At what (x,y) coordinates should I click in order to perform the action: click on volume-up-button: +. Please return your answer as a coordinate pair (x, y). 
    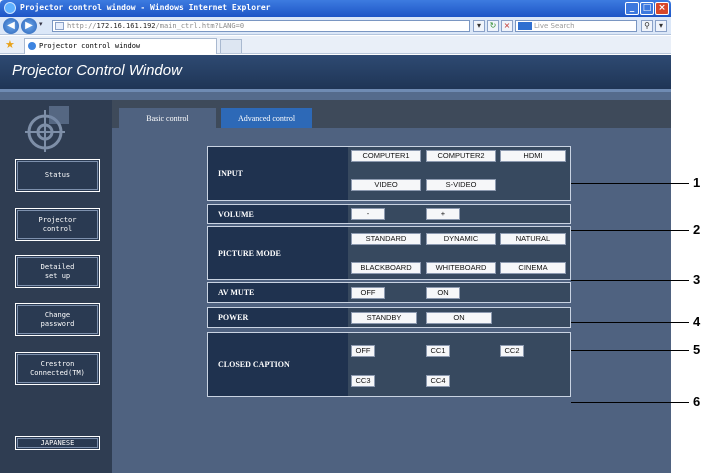
    Looking at the image, I should click on (443, 214).